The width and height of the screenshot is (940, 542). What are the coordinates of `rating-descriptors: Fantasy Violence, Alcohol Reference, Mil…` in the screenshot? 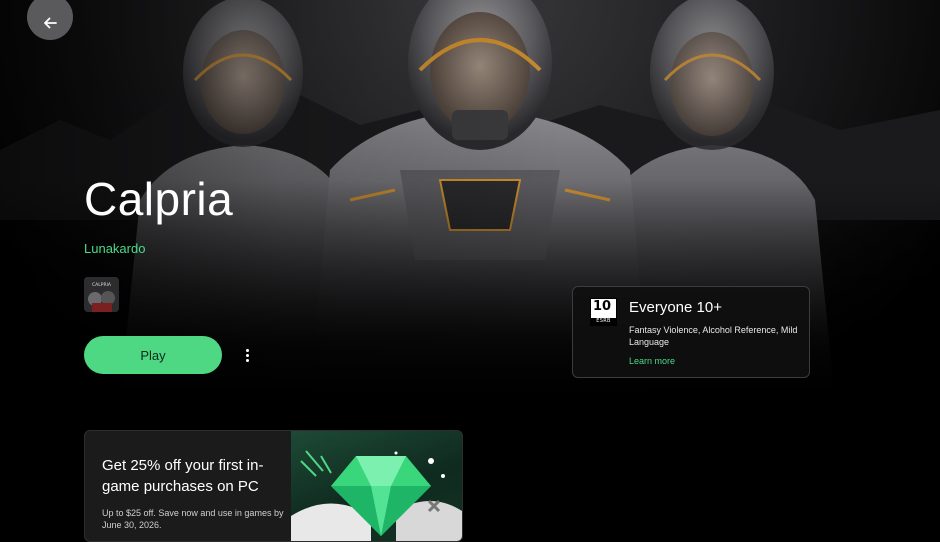 It's located at (713, 336).